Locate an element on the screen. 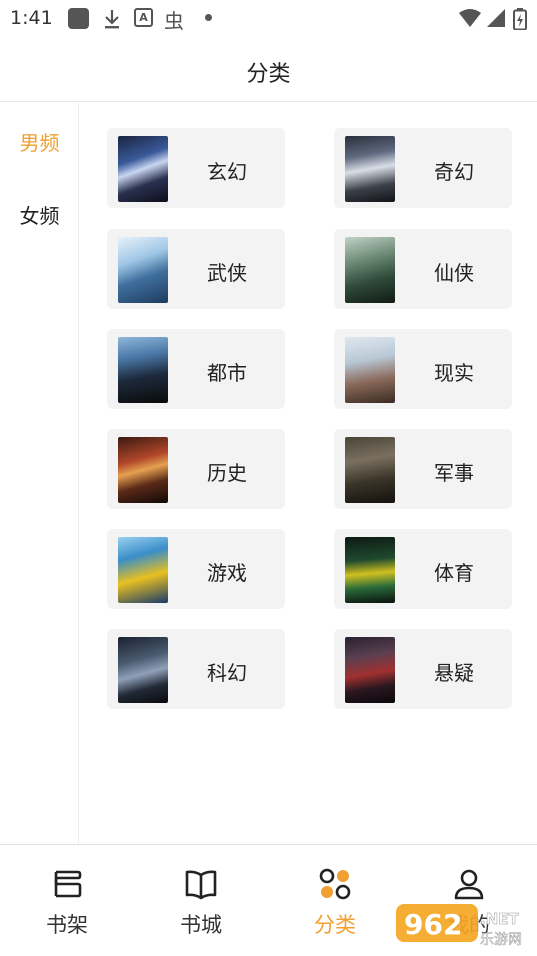 The width and height of the screenshot is (537, 956). category-card-dushi: 都市 is located at coordinates (196, 369).